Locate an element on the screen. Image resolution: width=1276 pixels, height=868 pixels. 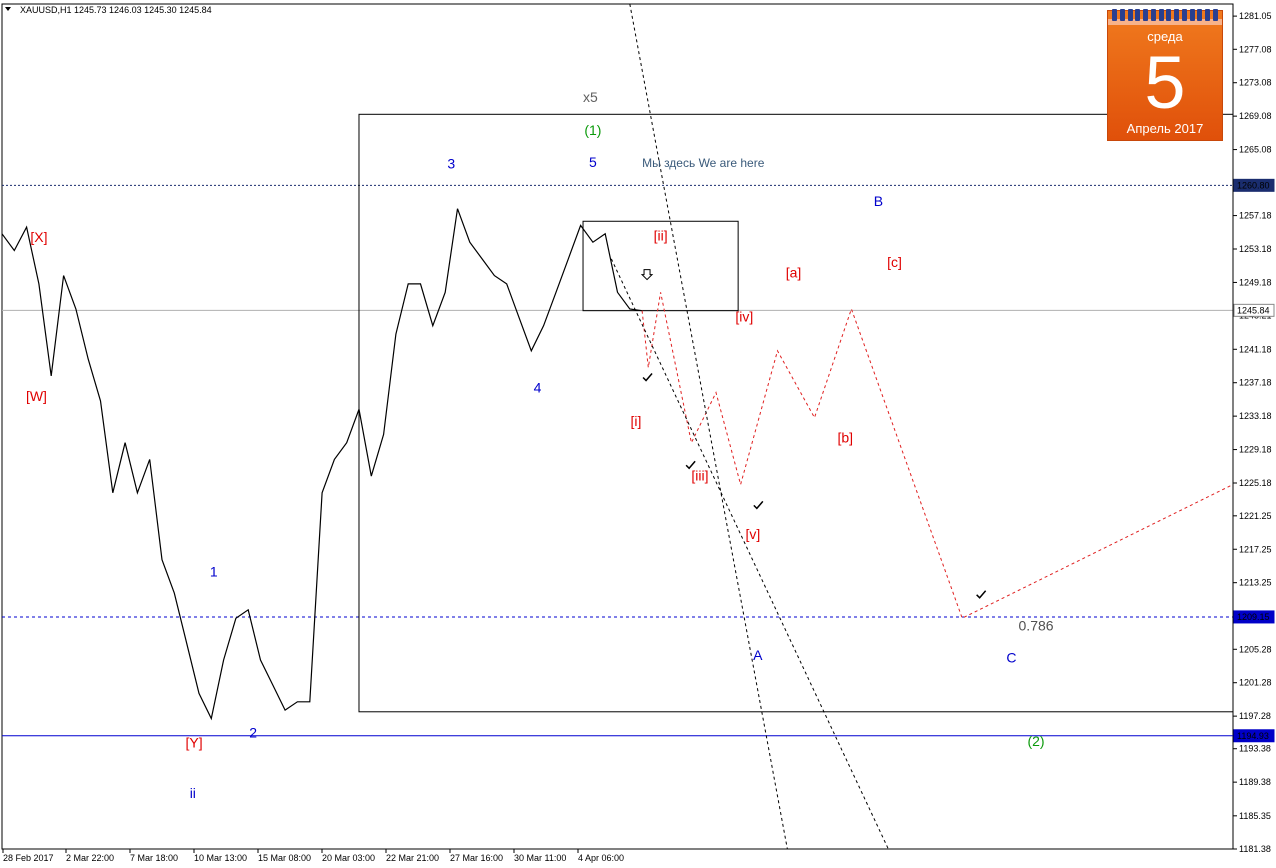
y-tick-label: 1257.18 is located at coordinates (1255, 216).